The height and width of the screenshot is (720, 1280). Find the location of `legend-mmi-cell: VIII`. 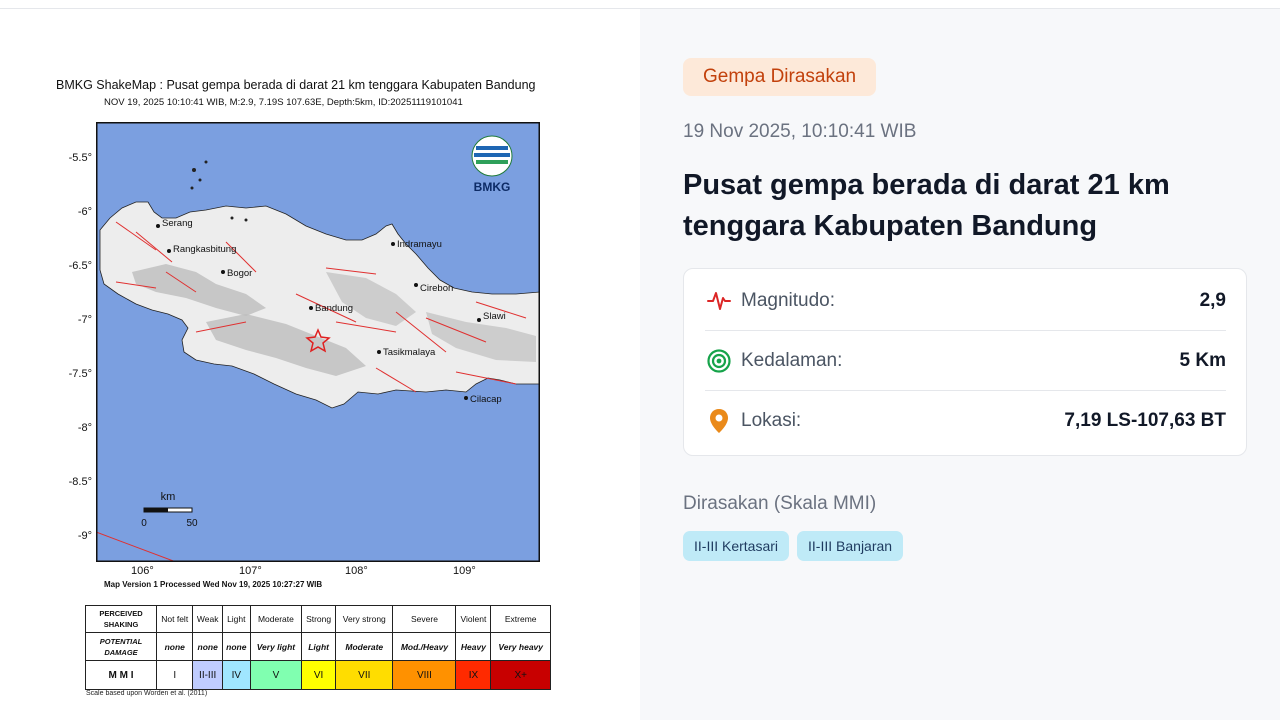

legend-mmi-cell: VIII is located at coordinates (424, 675).